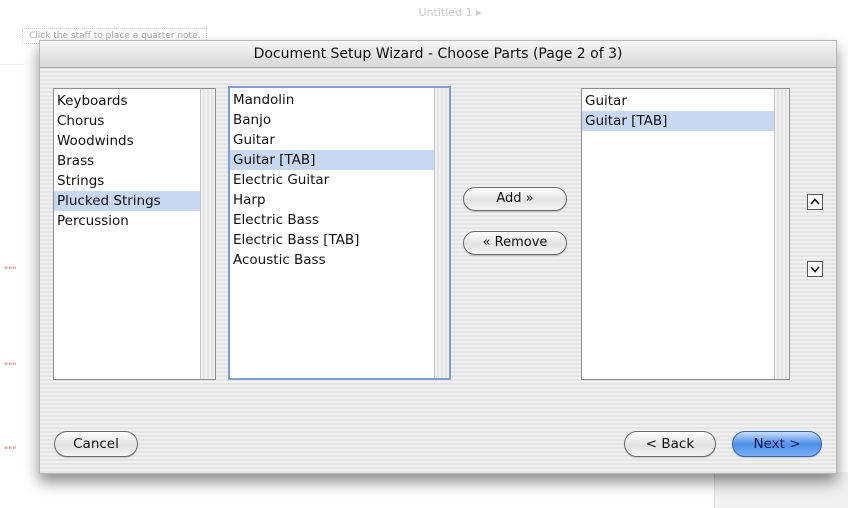 Image resolution: width=848 pixels, height=508 pixels. Describe the element at coordinates (127, 121) in the screenshot. I see `family-list-item: Chorus` at that location.